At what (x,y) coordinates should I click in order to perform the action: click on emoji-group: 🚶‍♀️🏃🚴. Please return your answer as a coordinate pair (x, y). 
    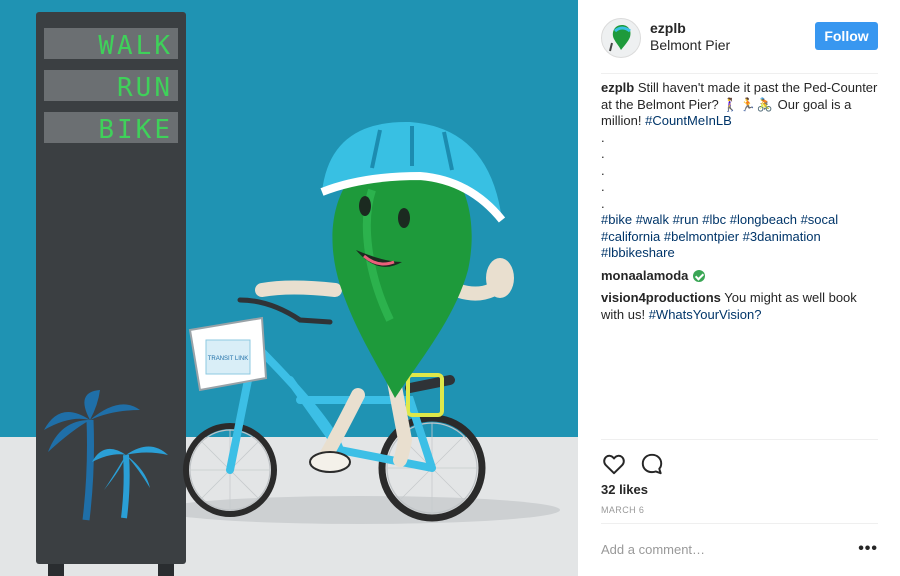
    Looking at the image, I should click on (748, 104).